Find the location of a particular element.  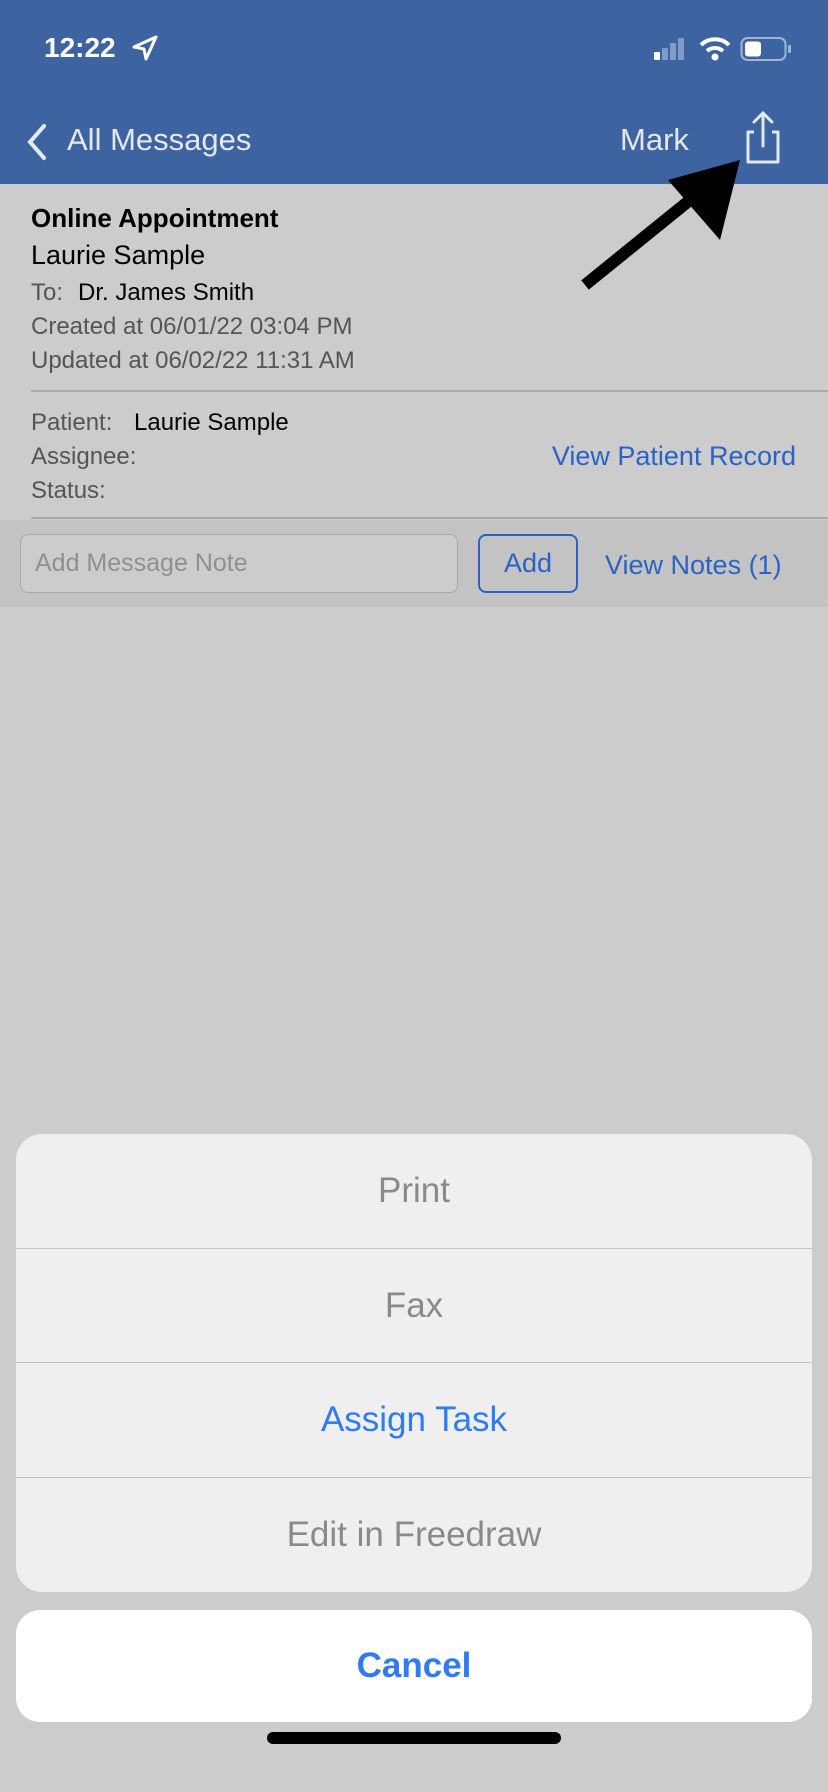

to-label: To: is located at coordinates (47, 292).